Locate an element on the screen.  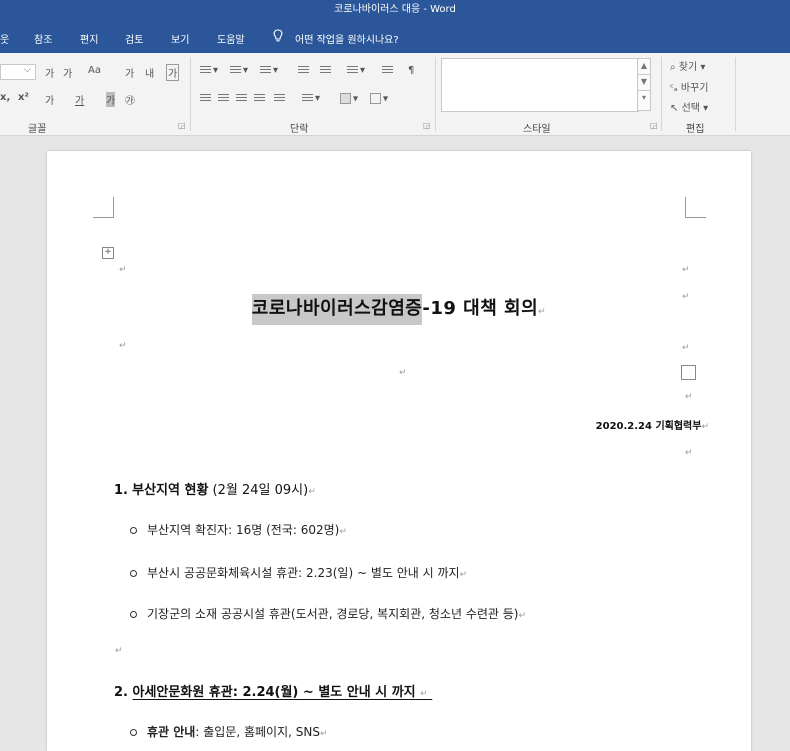
cursor-icon: ↖ is located at coordinates (674, 108).